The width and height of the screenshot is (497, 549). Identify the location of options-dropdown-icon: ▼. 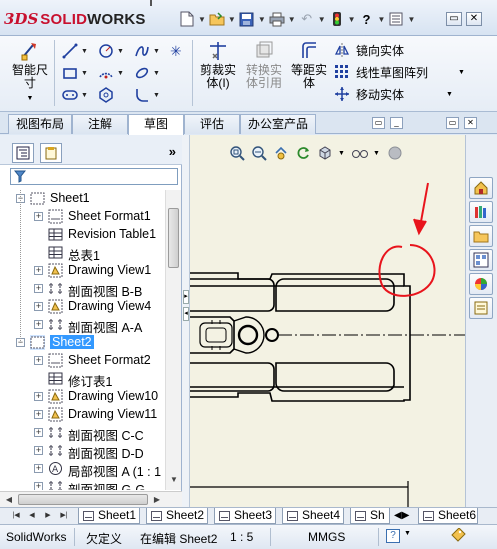
(411, 19).